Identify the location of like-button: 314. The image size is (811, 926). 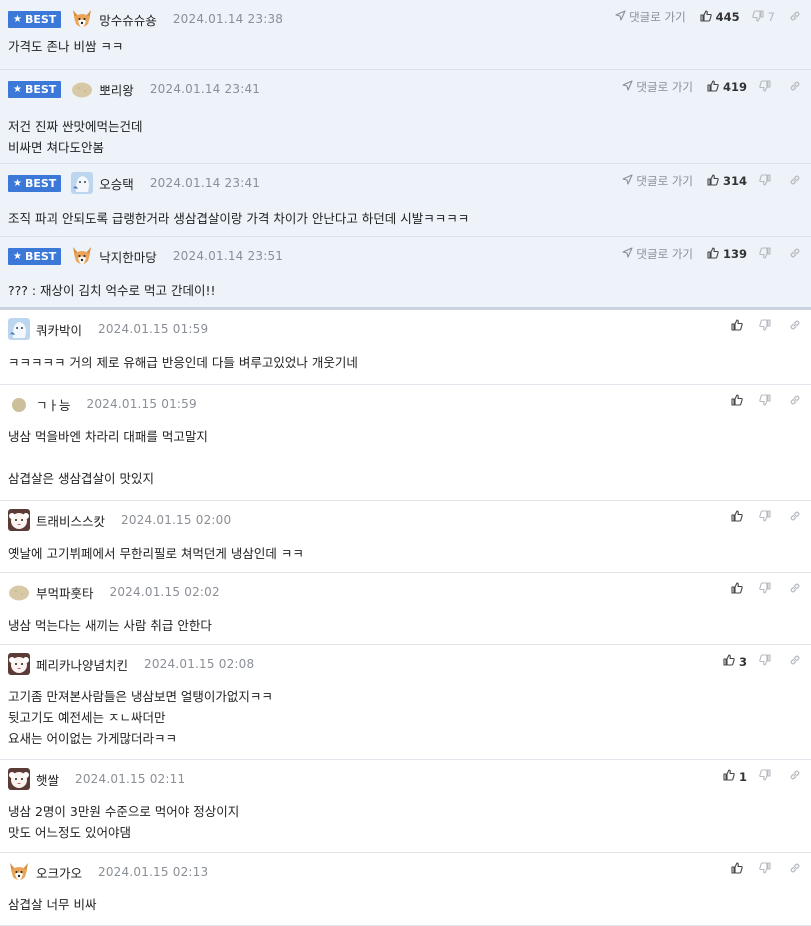
(727, 181).